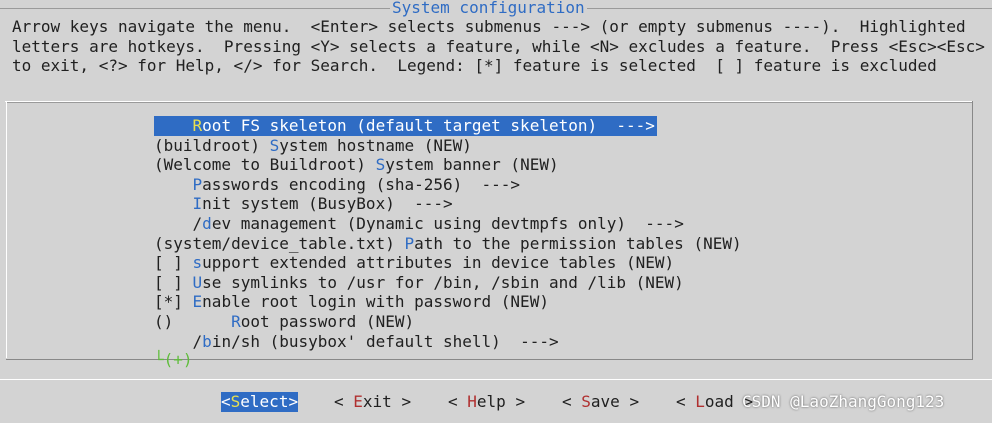  Describe the element at coordinates (6, 229) in the screenshot. I see `menu-frame-left` at that location.